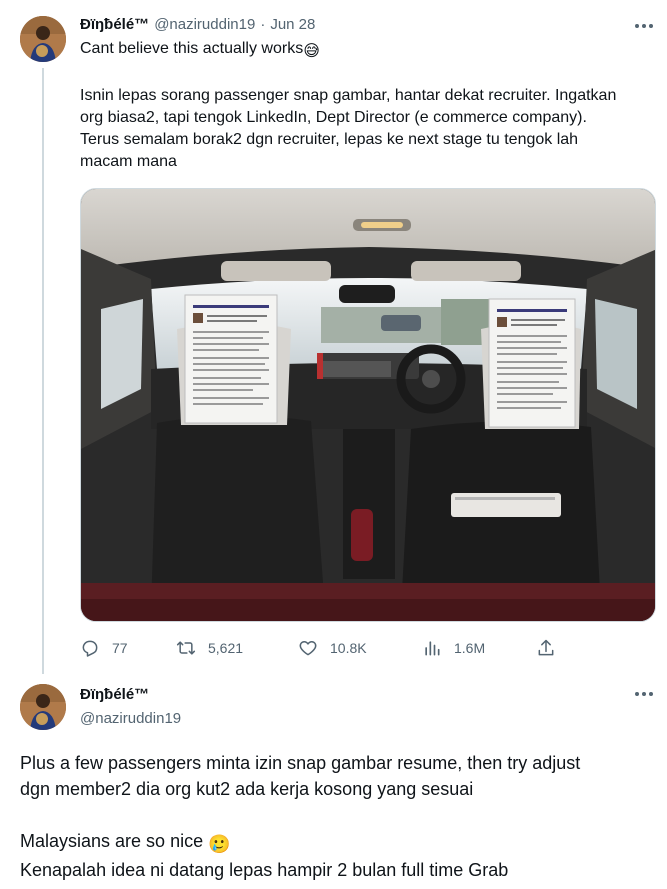  What do you see at coordinates (186, 648) in the screenshot?
I see `retweet-icon` at bounding box center [186, 648].